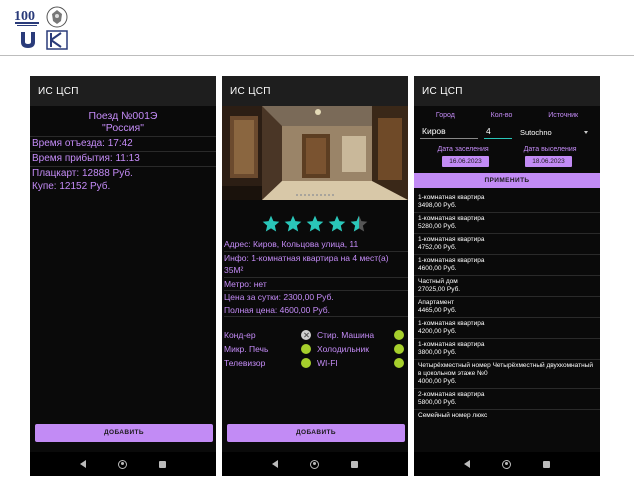  I want to click on list-item: 1-комнатная квартира 3800,00 Руб., so click(507, 349).